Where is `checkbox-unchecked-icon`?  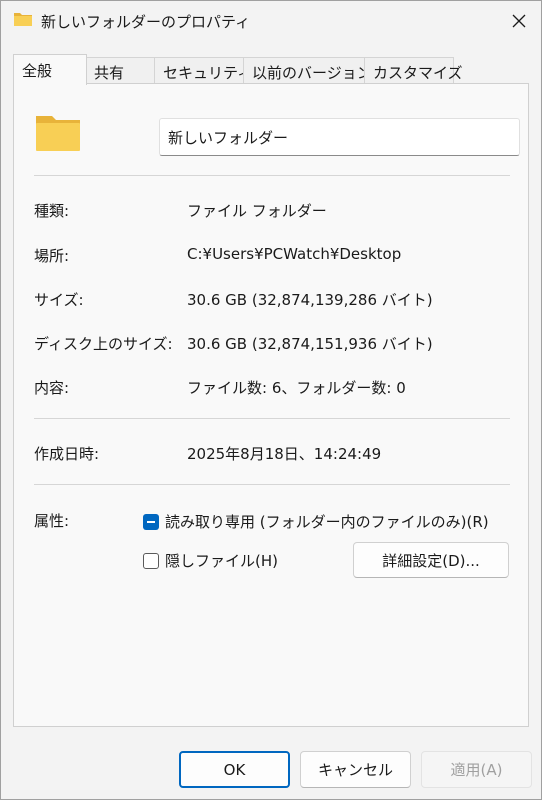
checkbox-unchecked-icon is located at coordinates (151, 560).